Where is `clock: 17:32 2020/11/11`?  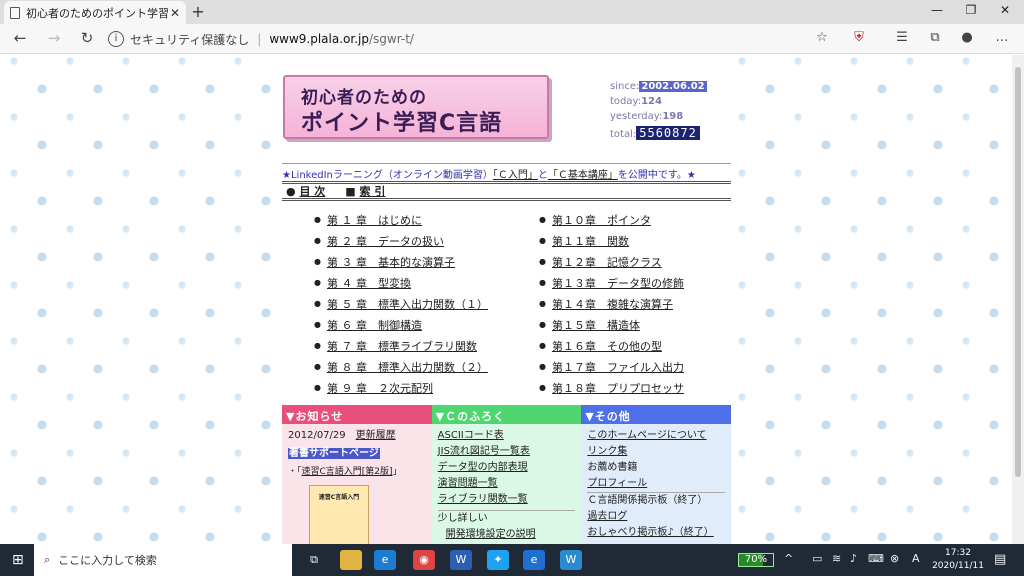 clock: 17:32 2020/11/11 is located at coordinates (958, 560).